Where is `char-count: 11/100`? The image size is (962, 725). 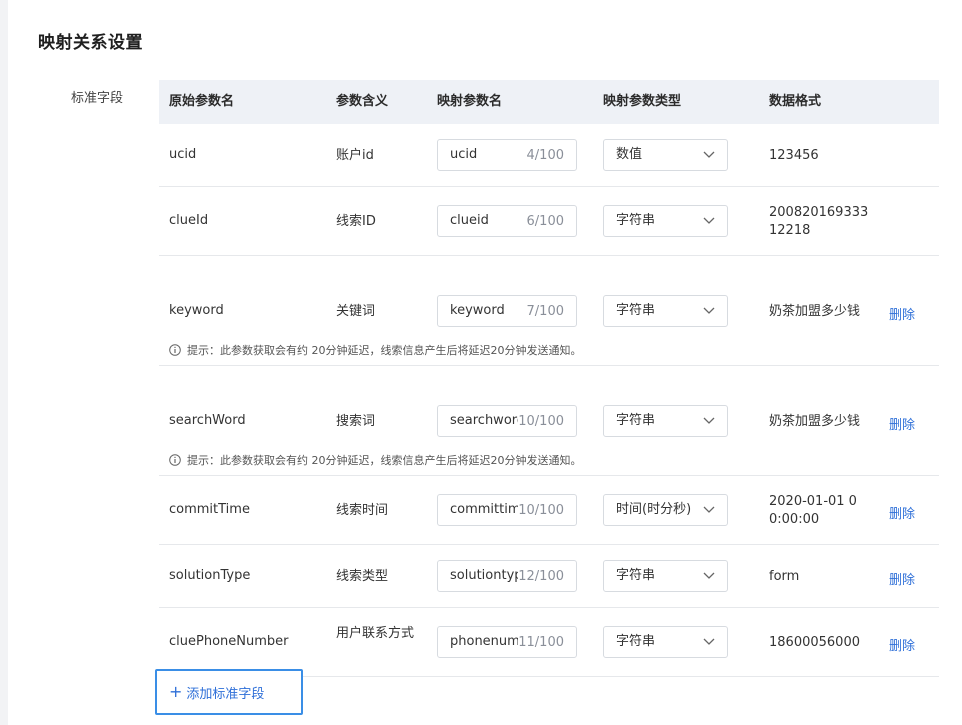
char-count: 11/100 is located at coordinates (541, 642).